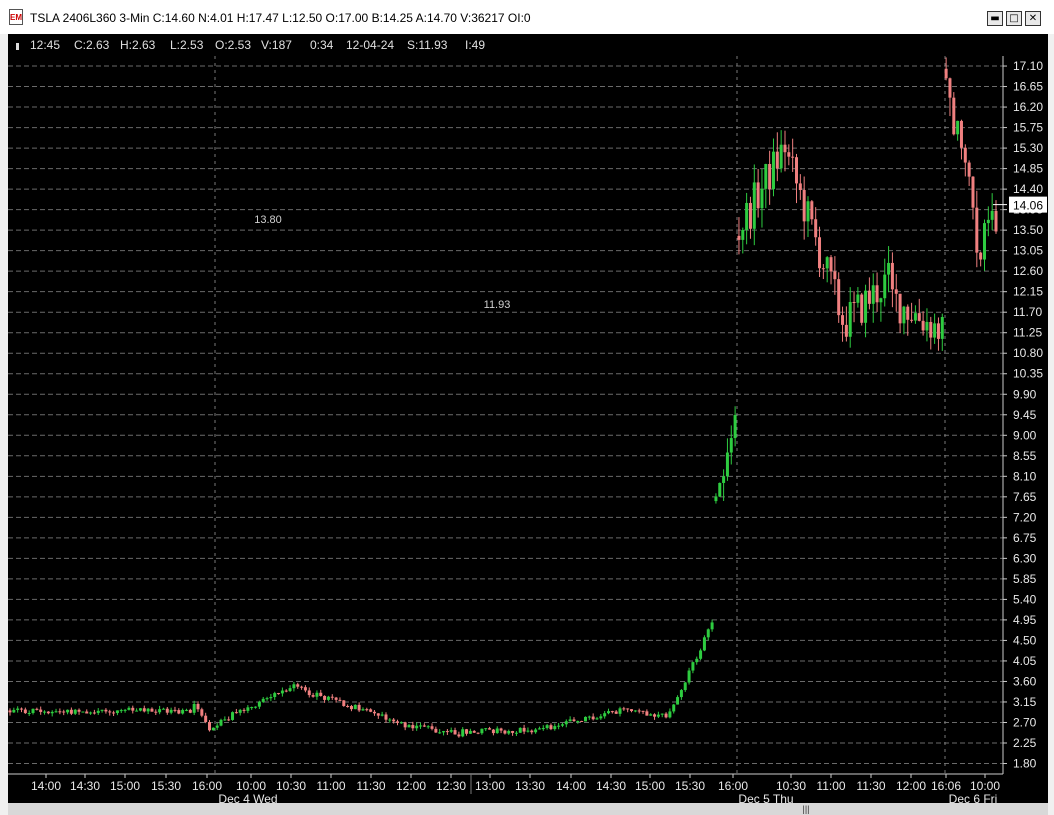 This screenshot has height=815, width=1054. What do you see at coordinates (690, 786) in the screenshot?
I see `x-tick-label: 15:30` at bounding box center [690, 786].